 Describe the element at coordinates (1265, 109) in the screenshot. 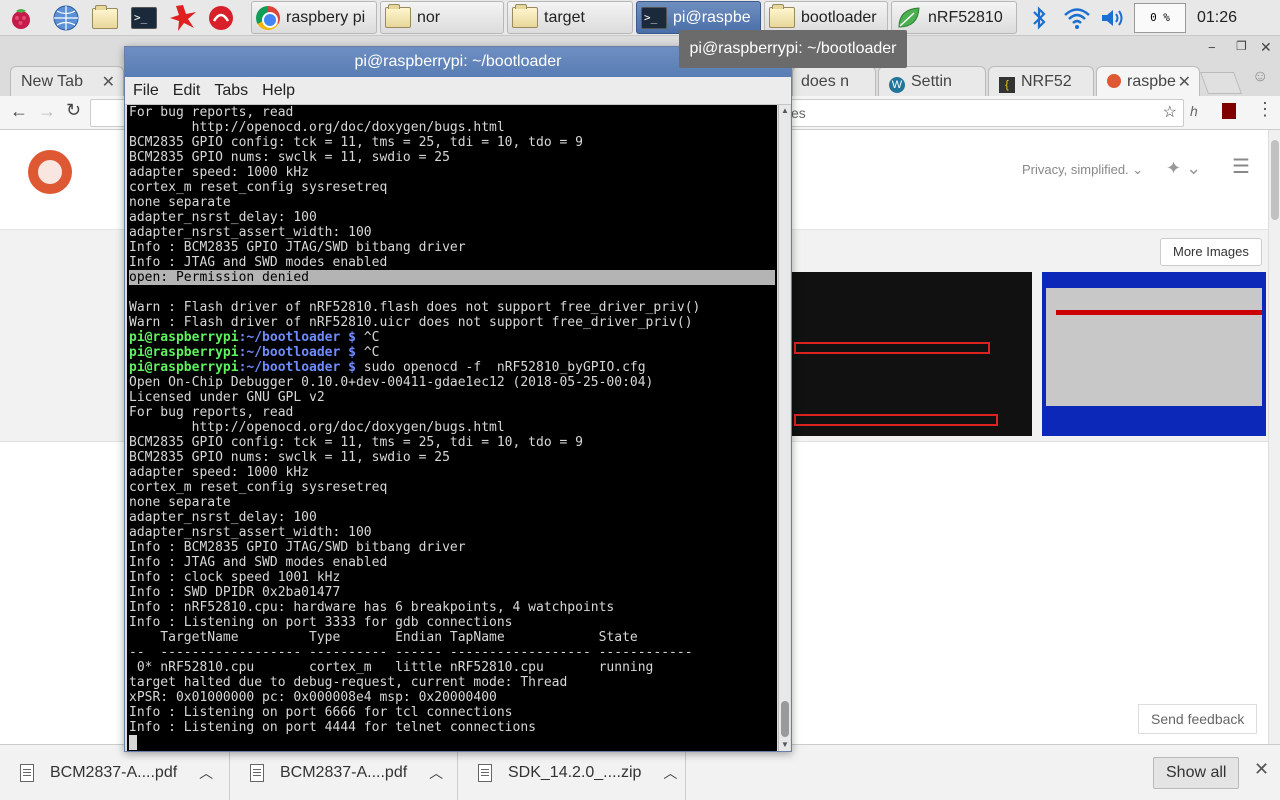

I see `chrome-menu-icon: ⋮` at that location.